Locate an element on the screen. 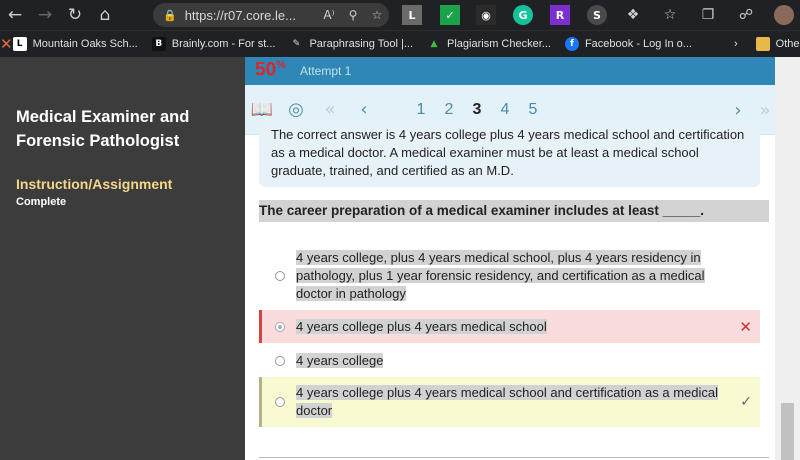  correct-check-icon: ✓ is located at coordinates (746, 402).